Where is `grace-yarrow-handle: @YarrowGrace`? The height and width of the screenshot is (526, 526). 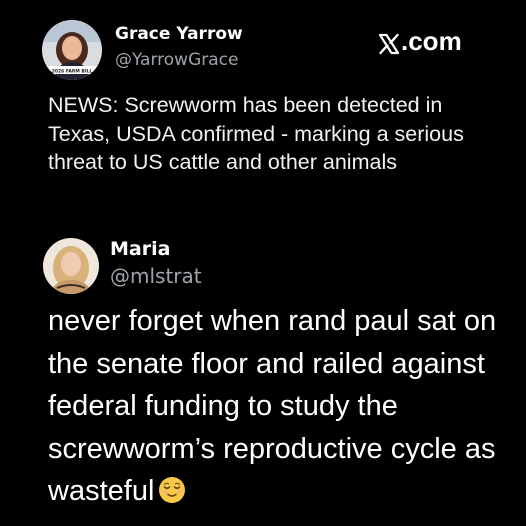 grace-yarrow-handle: @YarrowGrace is located at coordinates (176, 60).